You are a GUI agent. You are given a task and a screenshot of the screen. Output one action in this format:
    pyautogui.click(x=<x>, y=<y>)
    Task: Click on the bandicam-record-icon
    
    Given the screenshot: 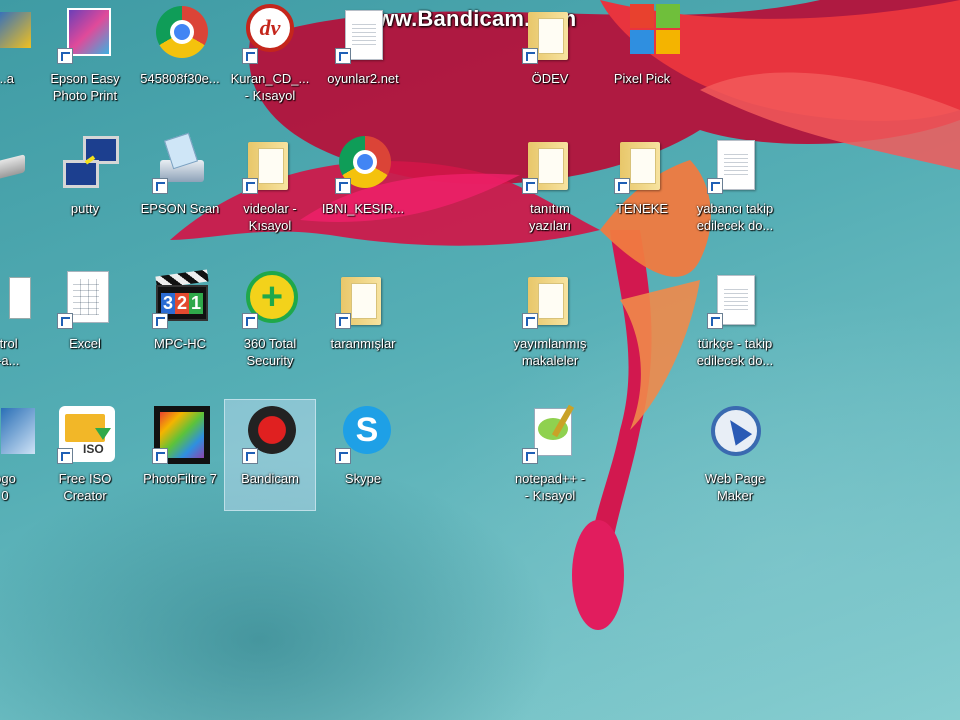 What is the action you would take?
    pyautogui.click(x=270, y=434)
    